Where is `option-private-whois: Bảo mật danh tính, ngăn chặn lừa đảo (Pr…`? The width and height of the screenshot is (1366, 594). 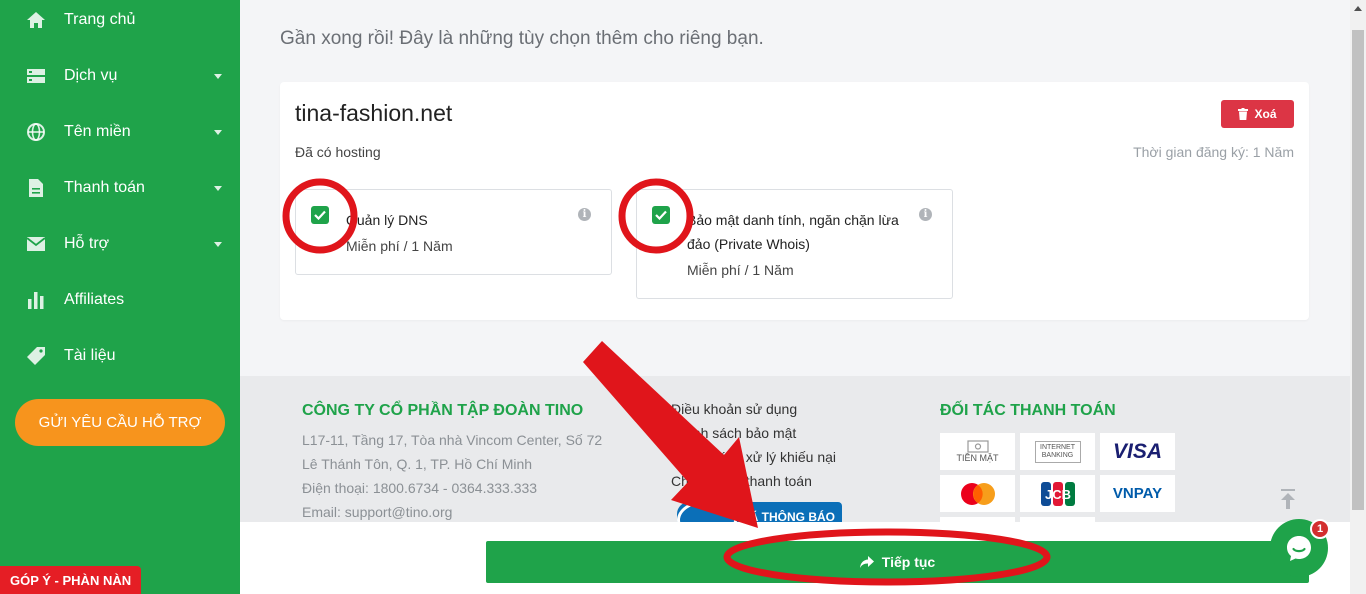 option-private-whois: Bảo mật danh tính, ngăn chặn lừa đảo (Pr… is located at coordinates (794, 244).